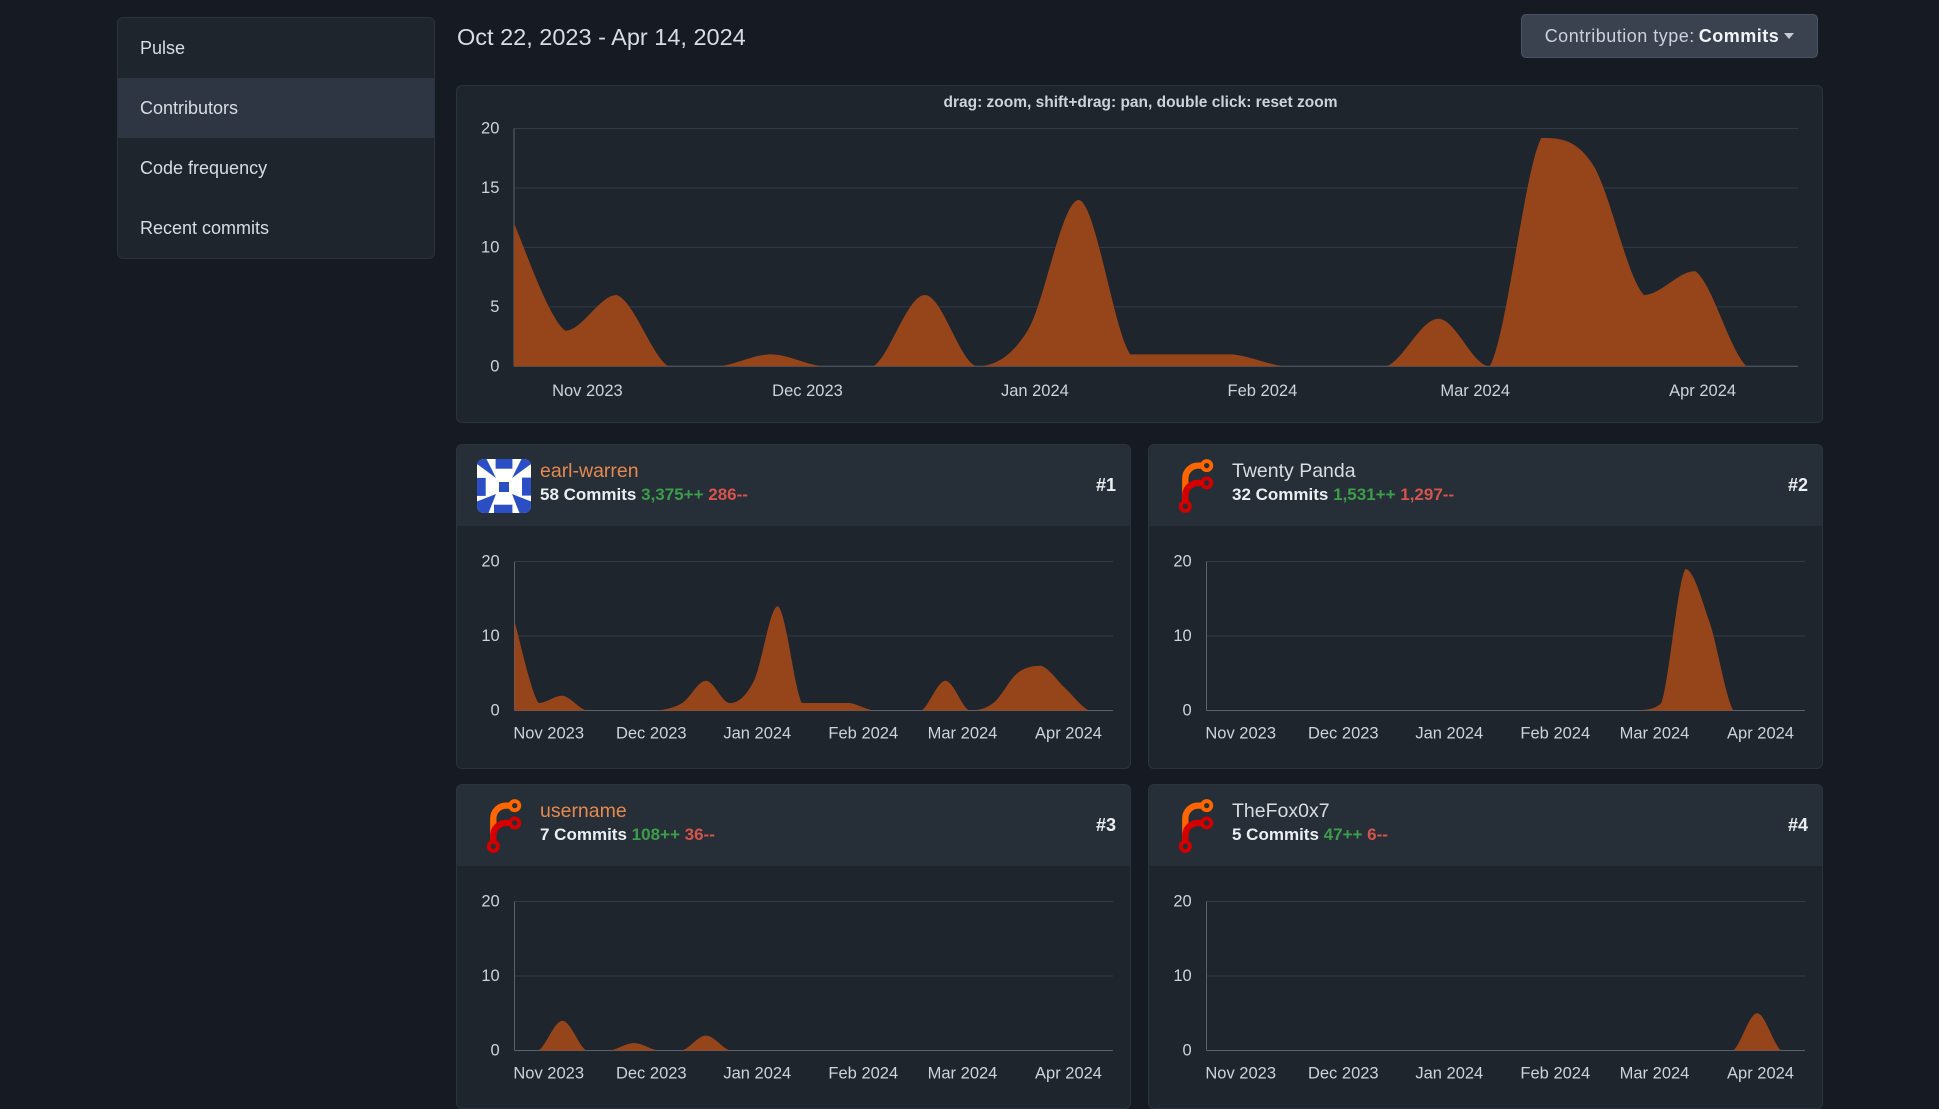 This screenshot has height=1109, width=1939. What do you see at coordinates (494, 307) in the screenshot?
I see `svg-text: 5` at bounding box center [494, 307].